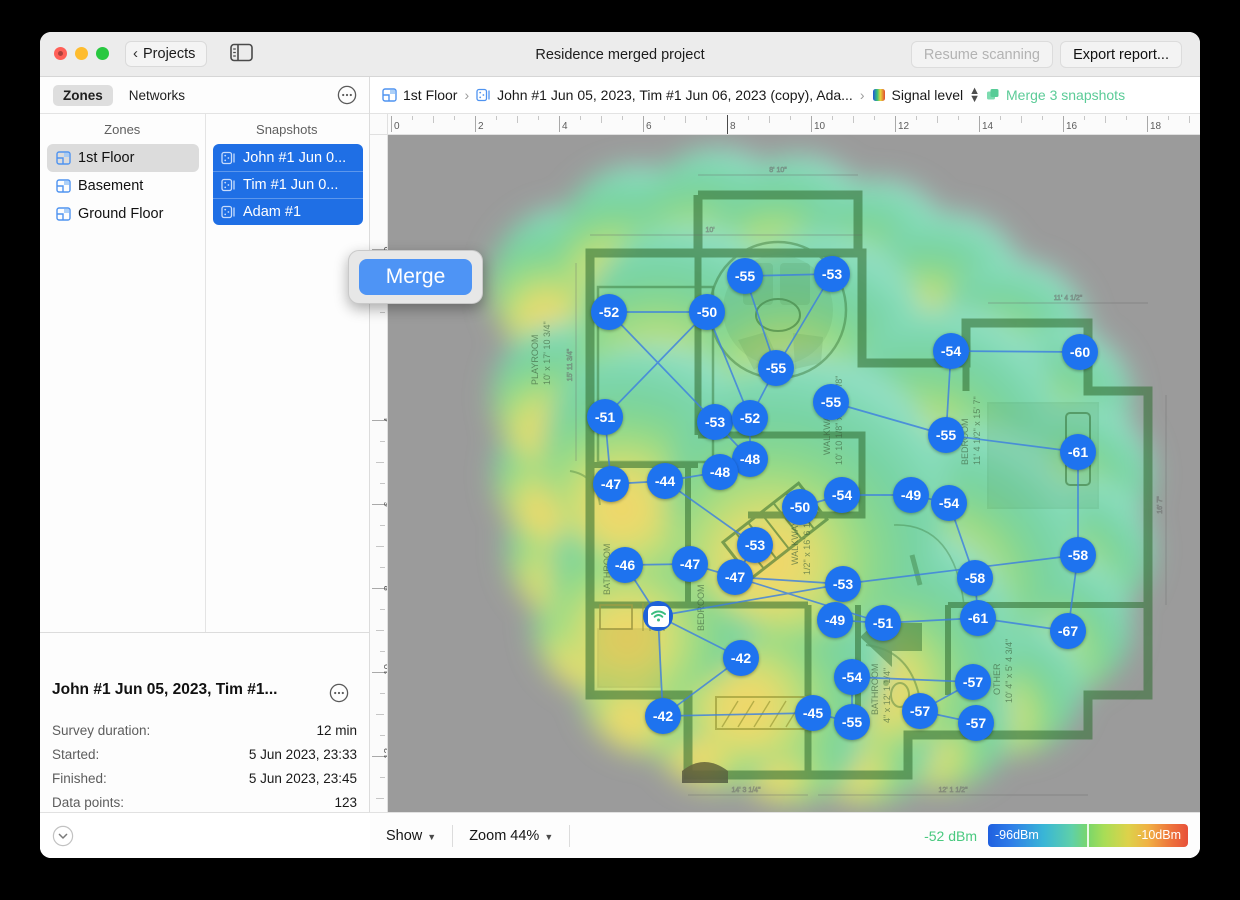 This screenshot has width=1240, height=900. Describe the element at coordinates (288, 211) in the screenshot. I see `snapshot-item-adam: Adam #1` at that location.